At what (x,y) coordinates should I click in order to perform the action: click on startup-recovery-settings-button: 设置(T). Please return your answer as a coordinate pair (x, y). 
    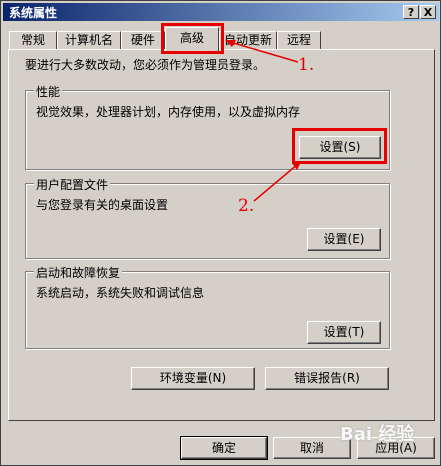
    Looking at the image, I should click on (344, 332).